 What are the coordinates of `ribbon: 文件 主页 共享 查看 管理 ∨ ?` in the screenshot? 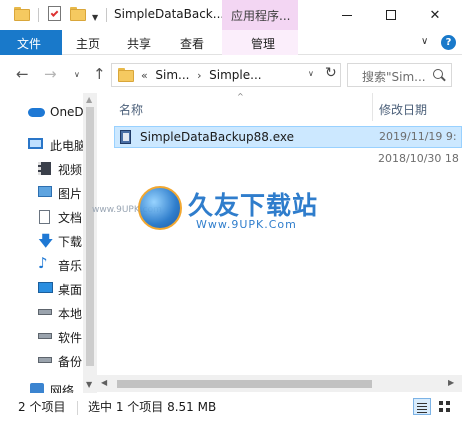 It's located at (231, 42).